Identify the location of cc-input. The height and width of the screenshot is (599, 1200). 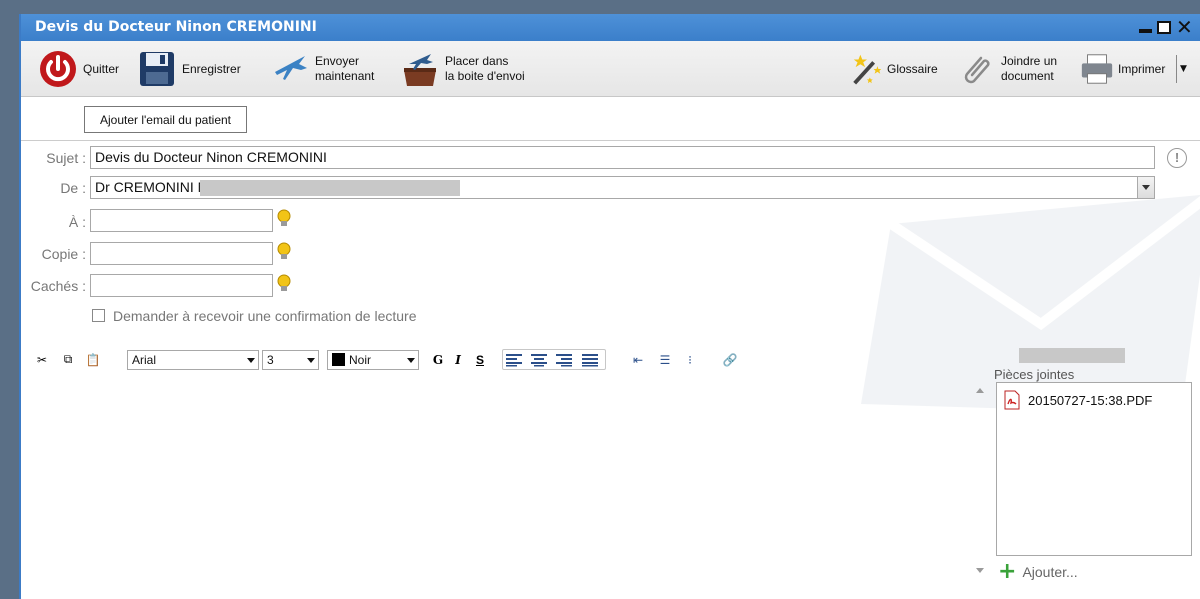
(181, 253).